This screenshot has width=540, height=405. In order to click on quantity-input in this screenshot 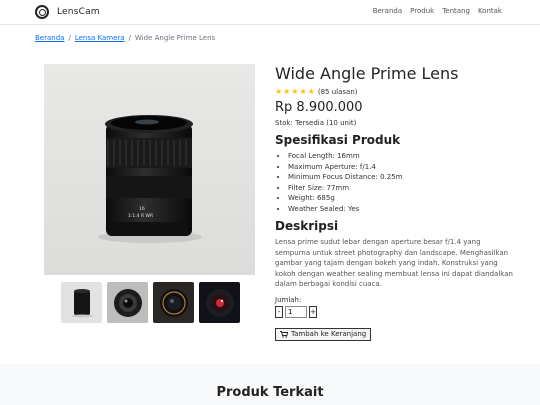, I will do `click(296, 311)`.